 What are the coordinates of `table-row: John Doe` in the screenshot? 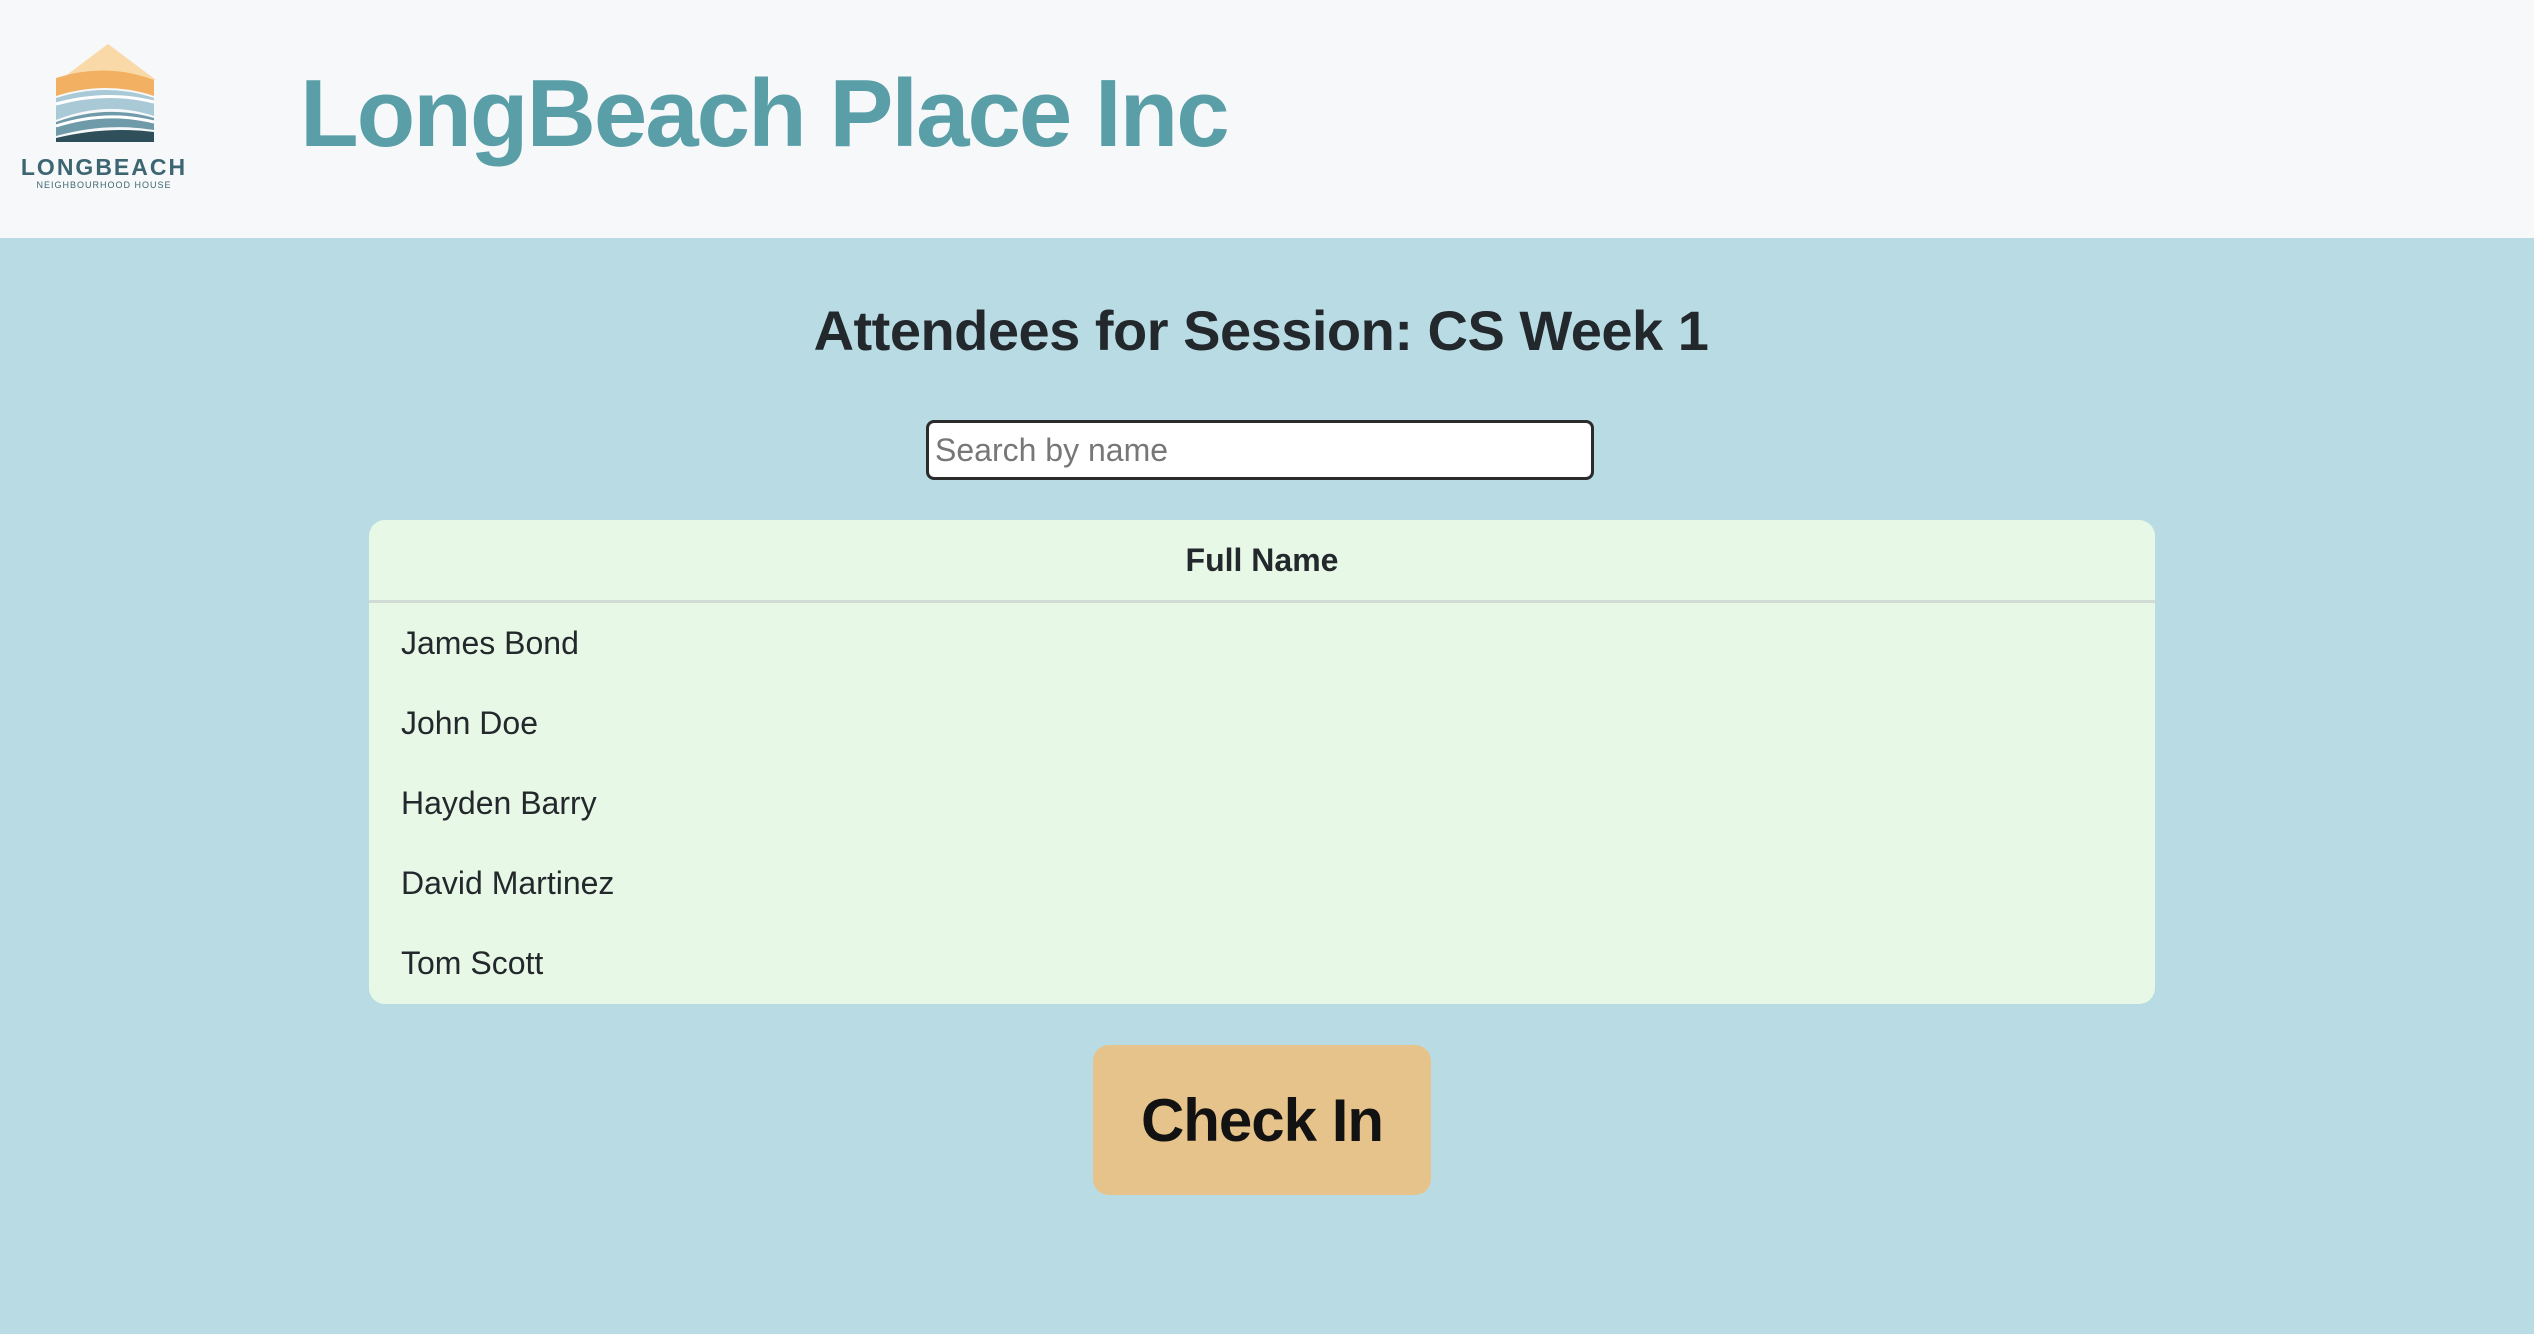 It's located at (1262, 723).